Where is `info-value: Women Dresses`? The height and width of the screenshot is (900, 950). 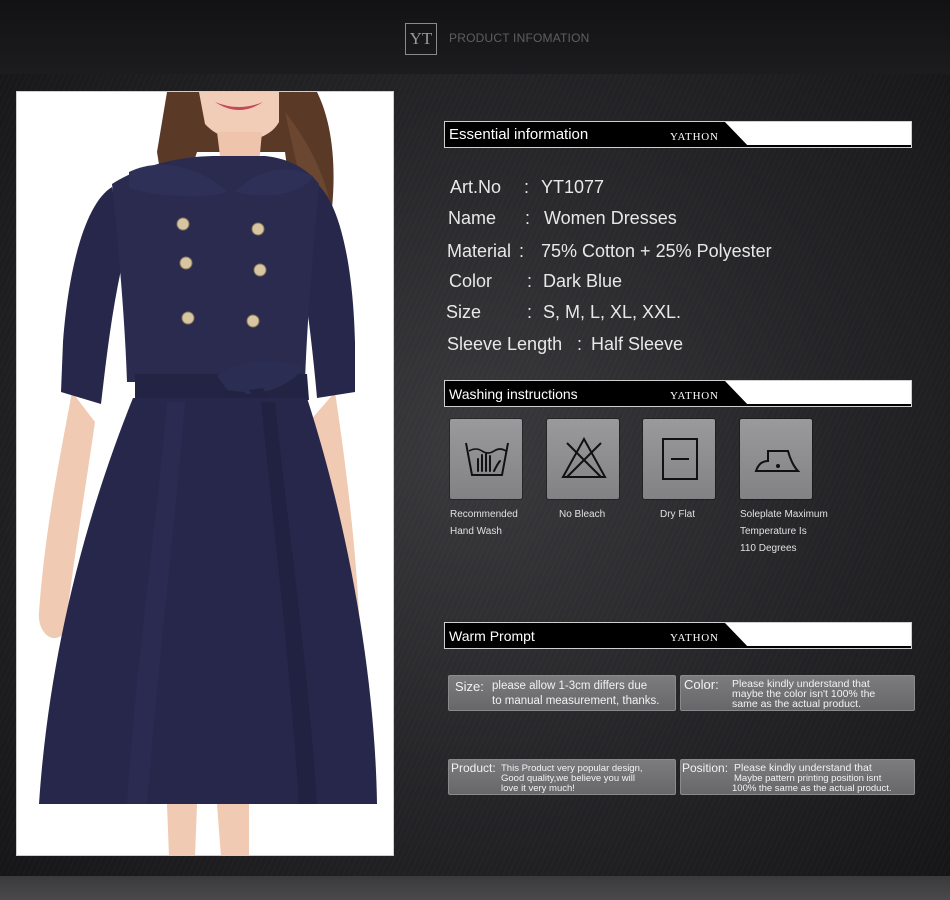 info-value: Women Dresses is located at coordinates (610, 218).